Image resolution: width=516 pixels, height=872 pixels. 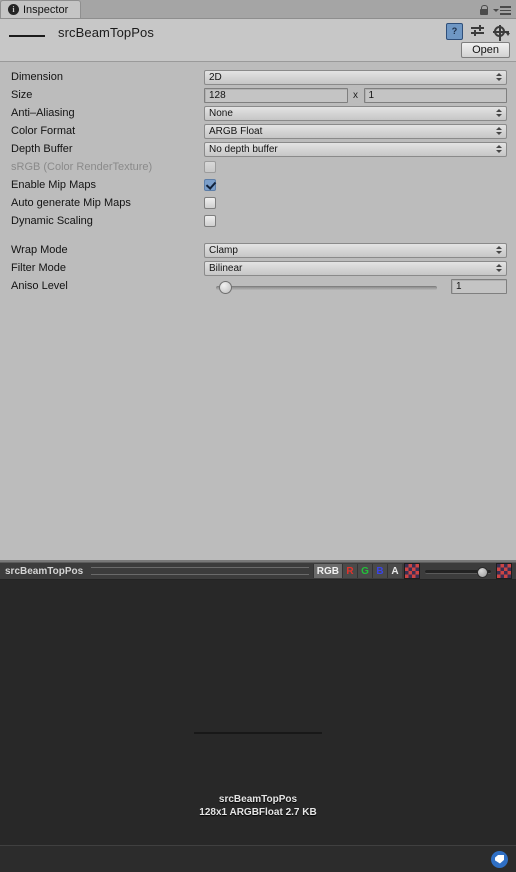 What do you see at coordinates (458, 571) in the screenshot?
I see `mip-level-slider` at bounding box center [458, 571].